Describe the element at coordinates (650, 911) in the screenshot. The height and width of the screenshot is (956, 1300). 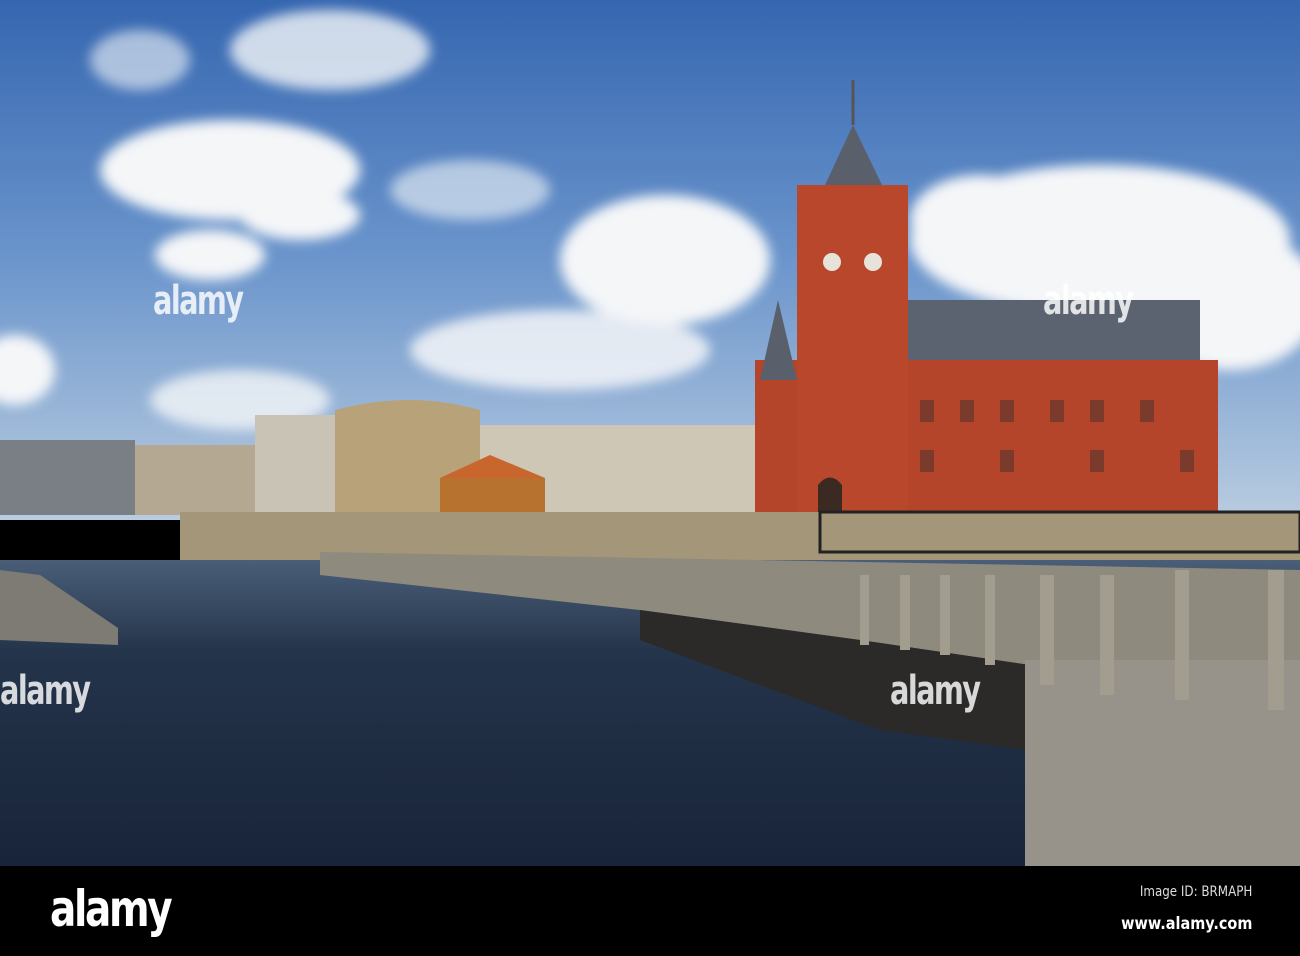
I see `footer-bar: alamy Image ID: BRMAPH www.alamy.com` at that location.